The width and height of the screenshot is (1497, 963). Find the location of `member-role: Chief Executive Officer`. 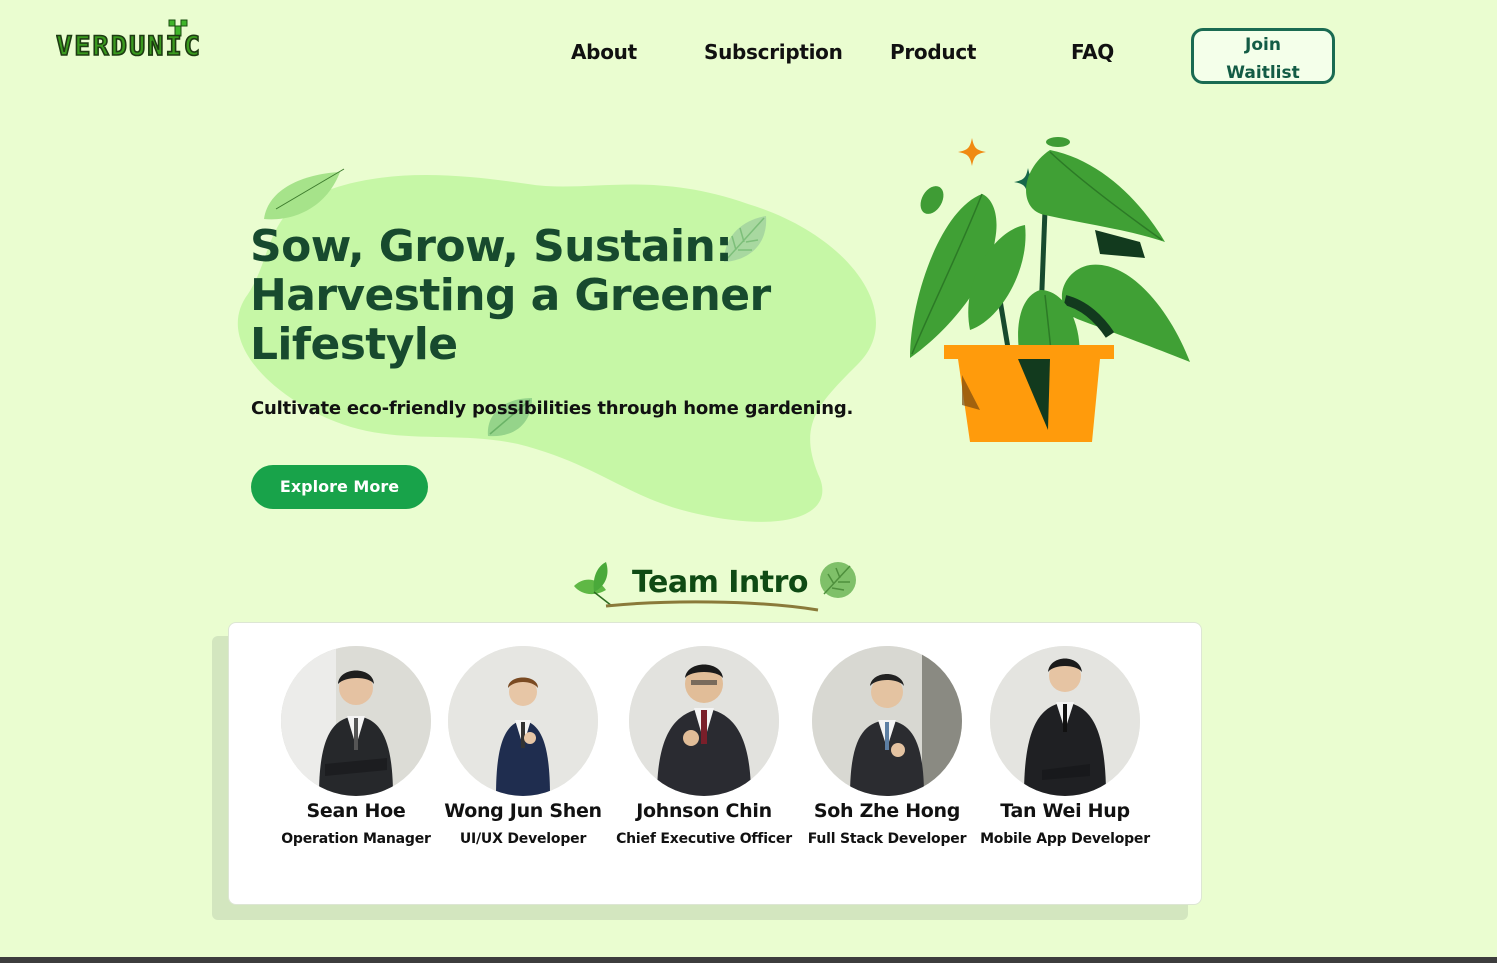

member-role: Chief Executive Officer is located at coordinates (704, 839).